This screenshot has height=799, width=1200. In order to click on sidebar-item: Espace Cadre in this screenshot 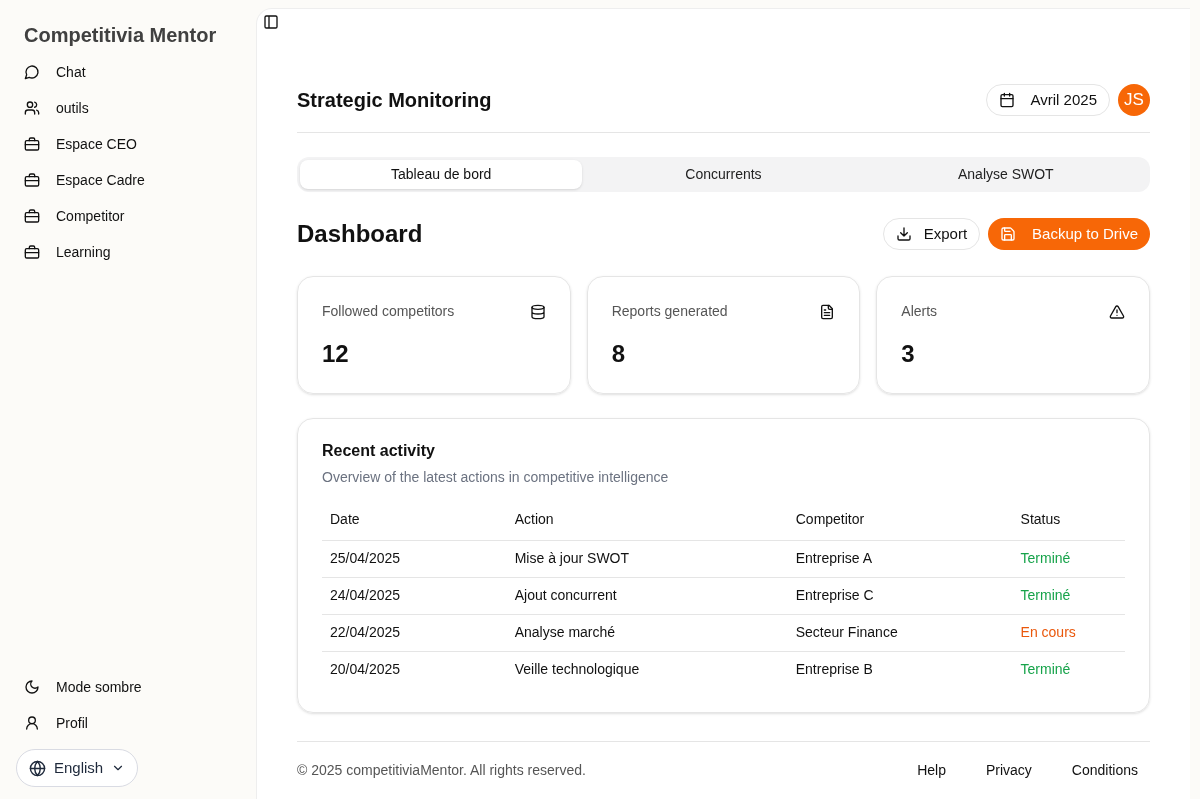, I will do `click(128, 180)`.